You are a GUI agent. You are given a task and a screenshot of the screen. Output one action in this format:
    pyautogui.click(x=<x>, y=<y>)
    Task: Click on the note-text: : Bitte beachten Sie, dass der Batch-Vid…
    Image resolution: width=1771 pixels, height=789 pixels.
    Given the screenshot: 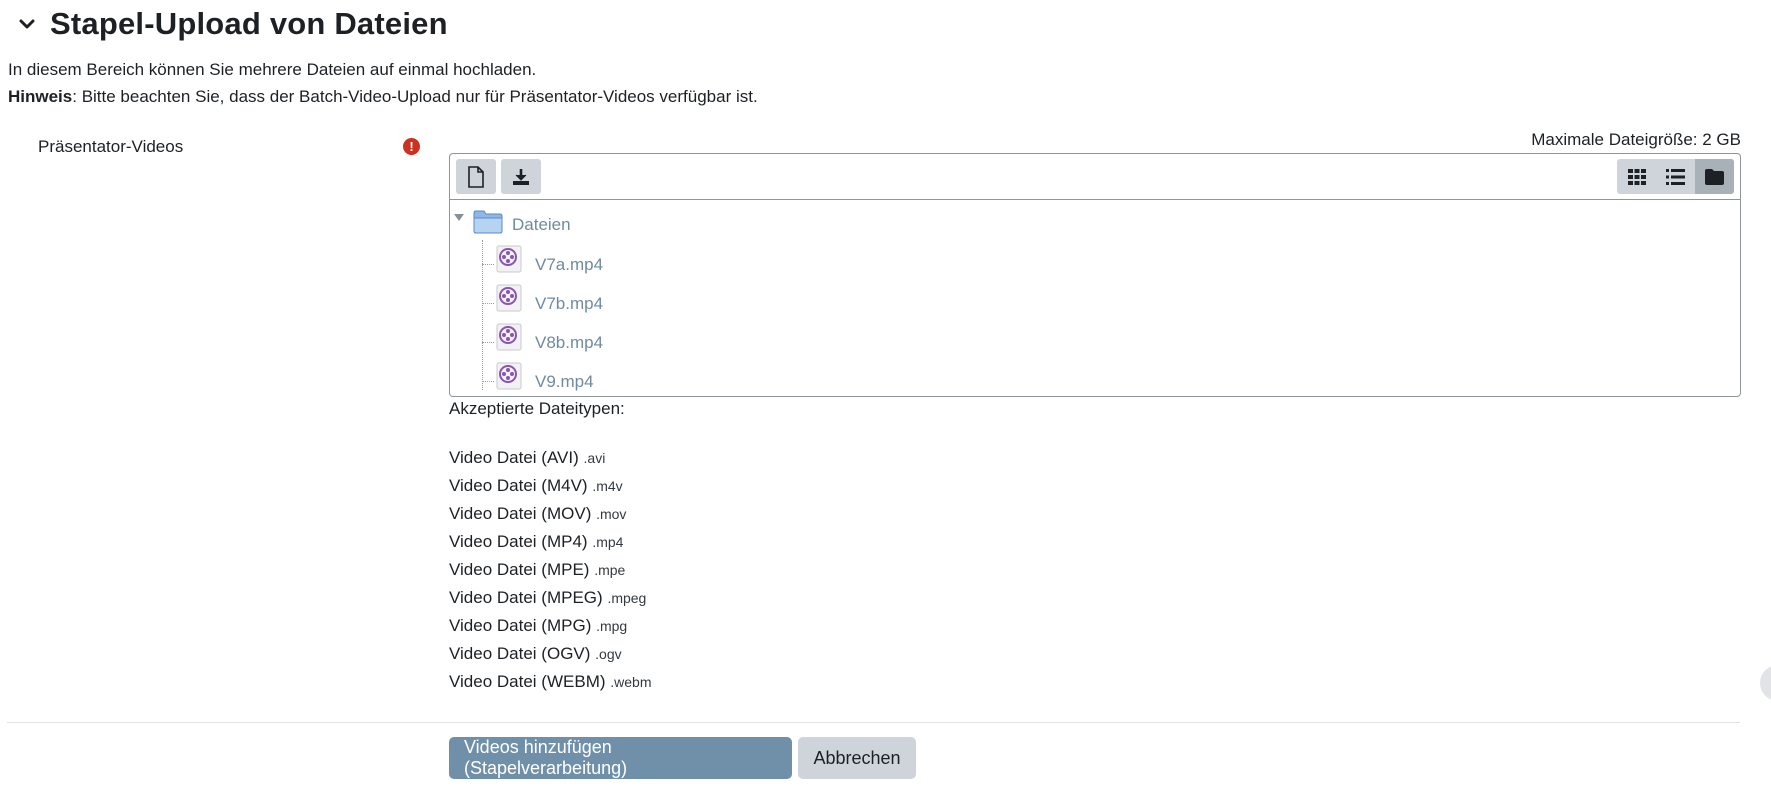 What is the action you would take?
    pyautogui.click(x=415, y=96)
    